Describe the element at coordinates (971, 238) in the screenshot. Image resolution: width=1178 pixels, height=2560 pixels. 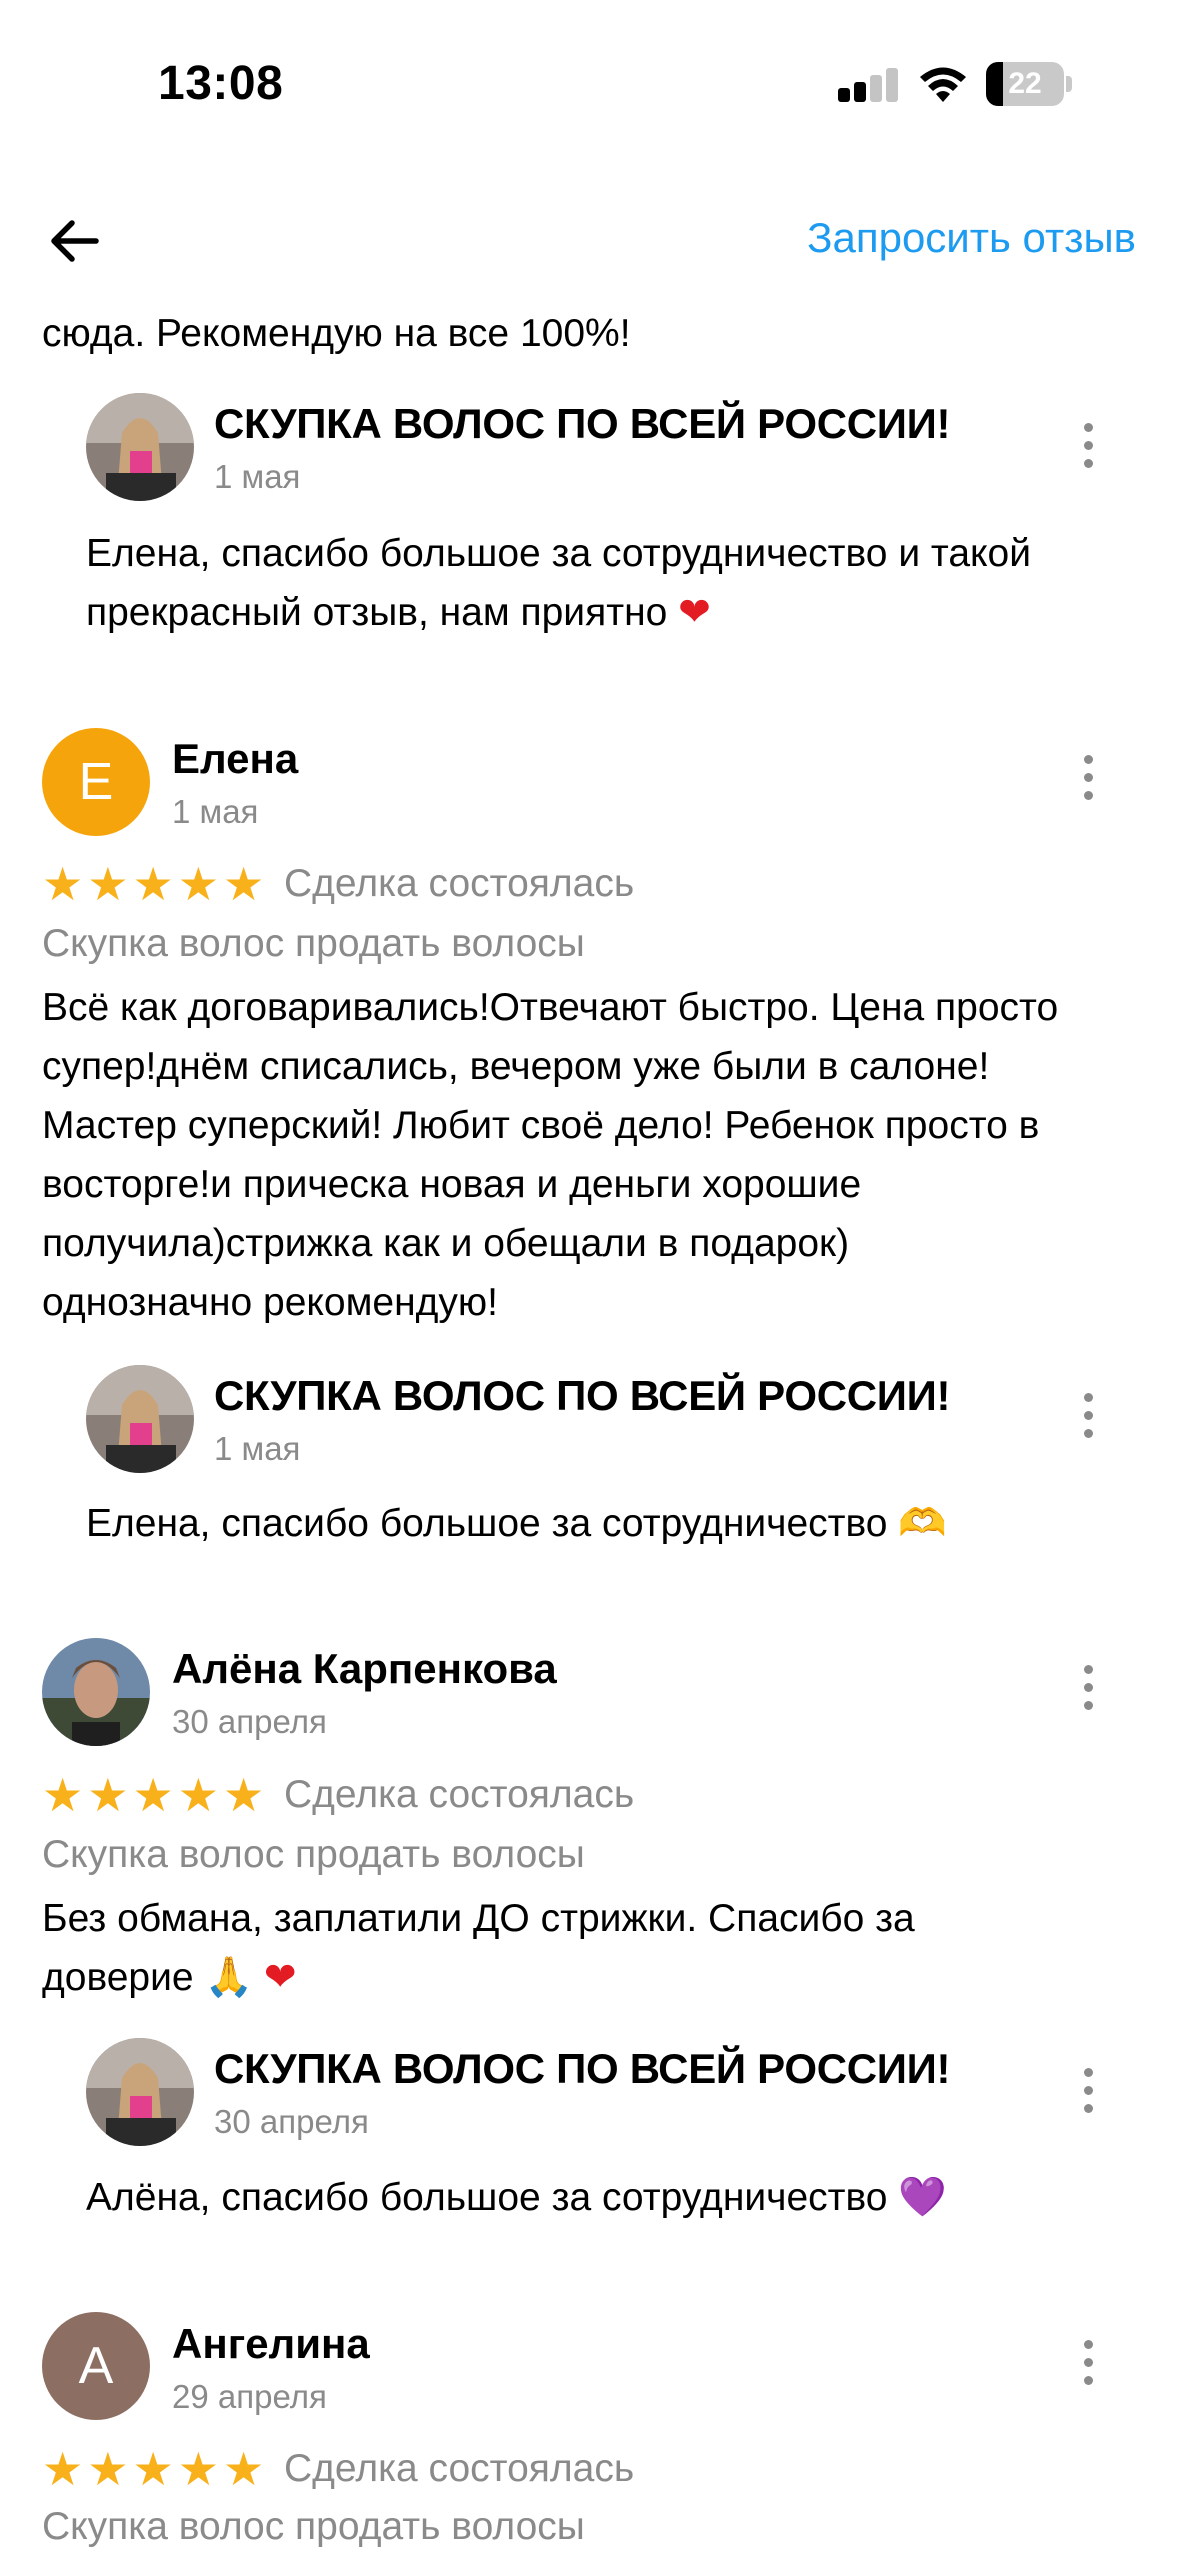
I see `request-review-button: Запросить отзыв` at that location.